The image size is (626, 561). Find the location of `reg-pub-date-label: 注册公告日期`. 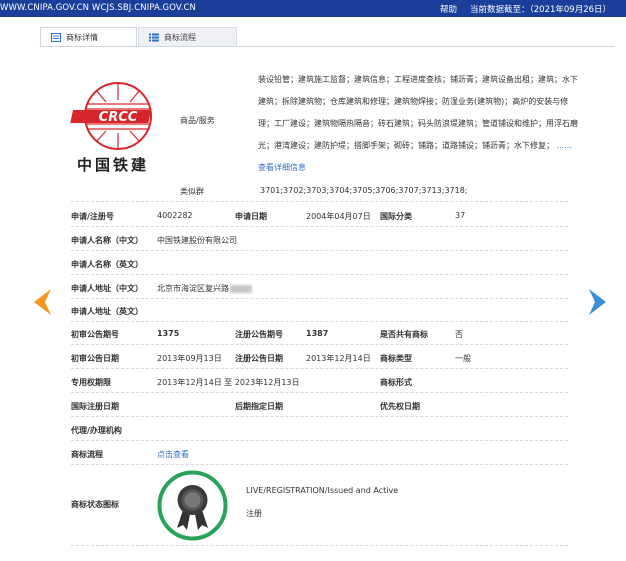

reg-pub-date-label: 注册公告日期 is located at coordinates (259, 358).